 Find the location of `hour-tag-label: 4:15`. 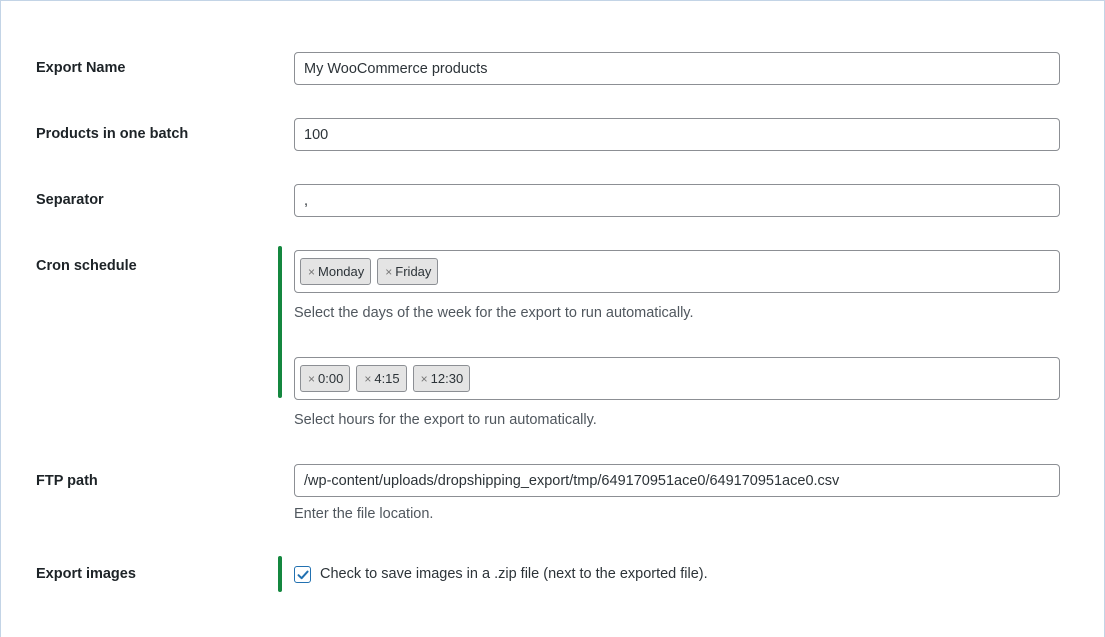

hour-tag-label: 4:15 is located at coordinates (387, 378).